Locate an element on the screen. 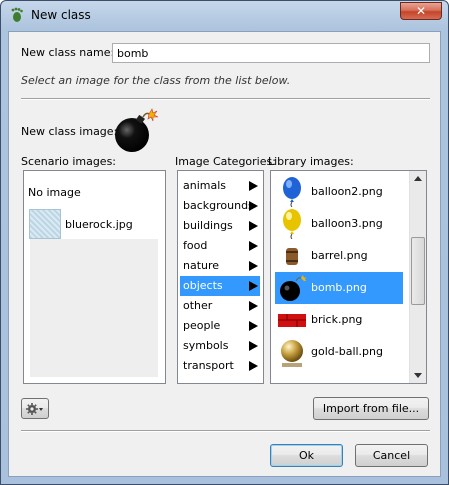 This screenshot has height=485, width=449. library-item-label: balloon2.png is located at coordinates (347, 191).